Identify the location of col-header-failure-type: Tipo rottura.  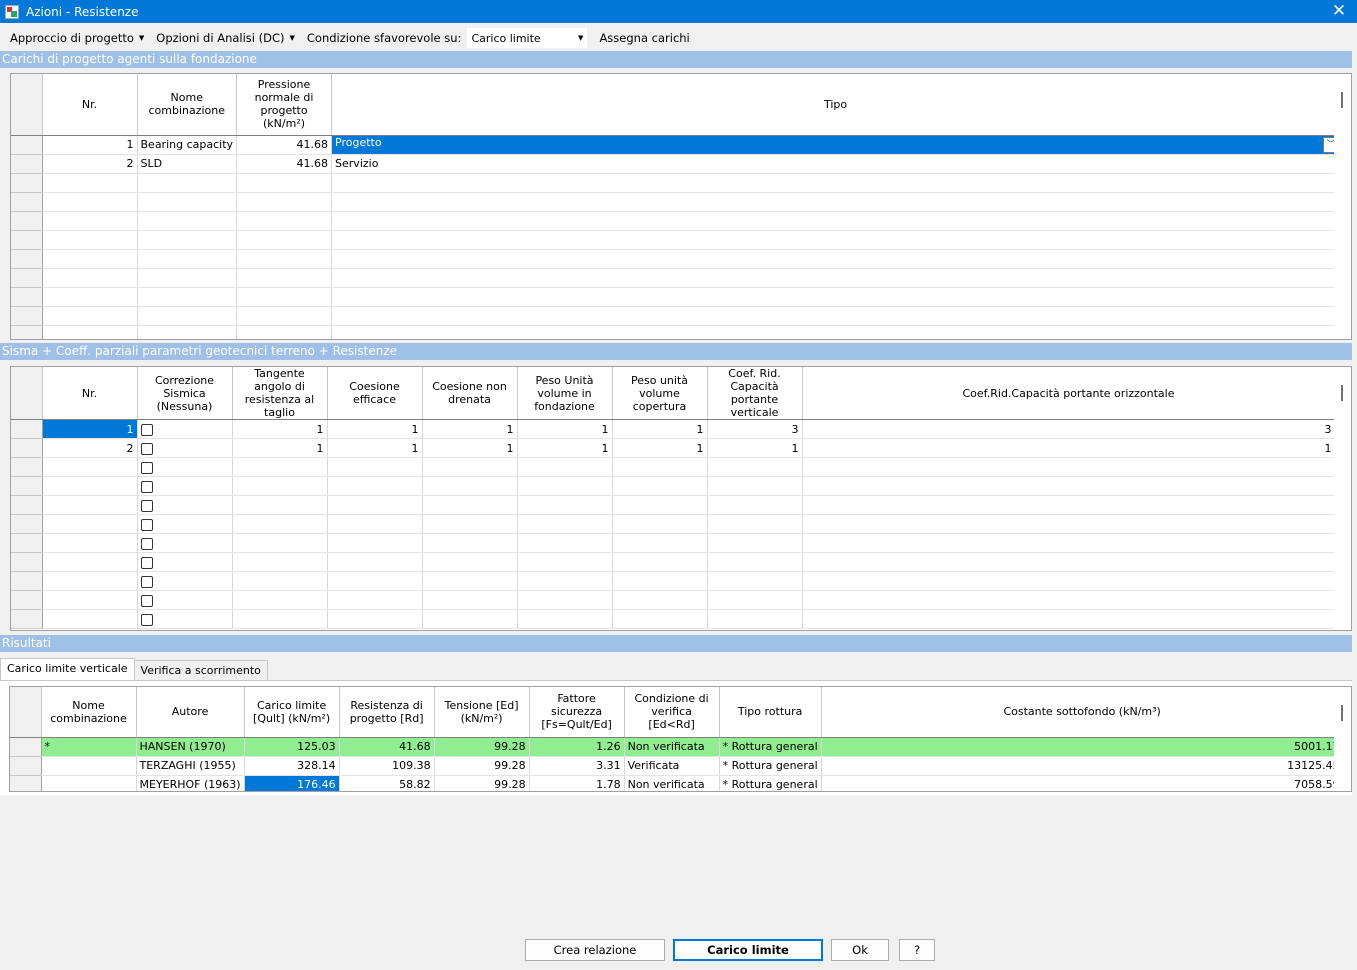
(770, 712).